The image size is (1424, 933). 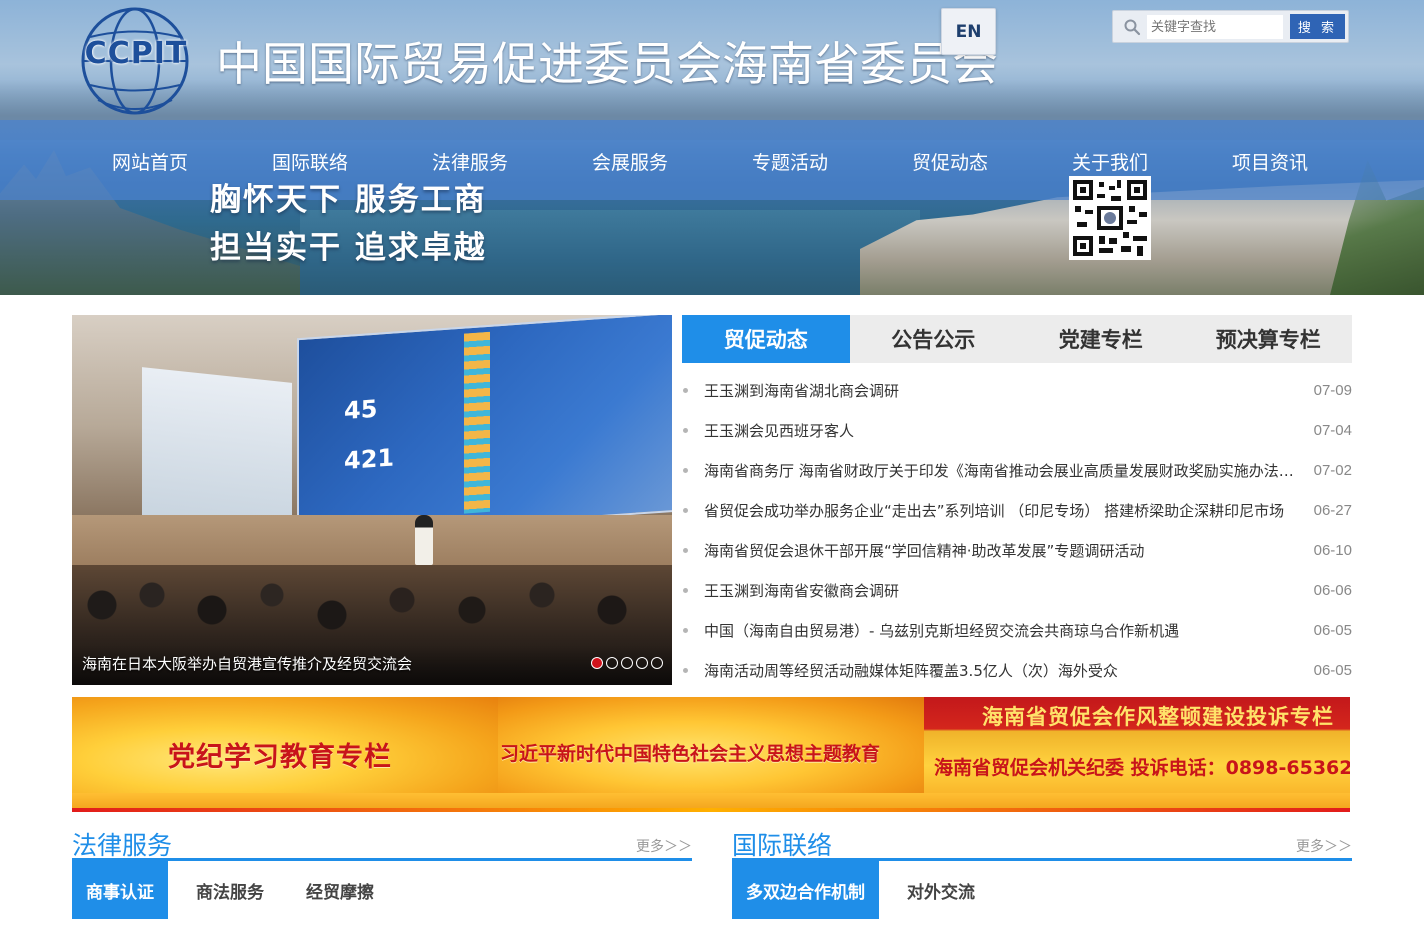 I want to click on news-title: 中国（海南自由贸易港）- 乌兹别克斯坦经贸交流会共商琼乌合作新机遇, so click(x=1007, y=630).